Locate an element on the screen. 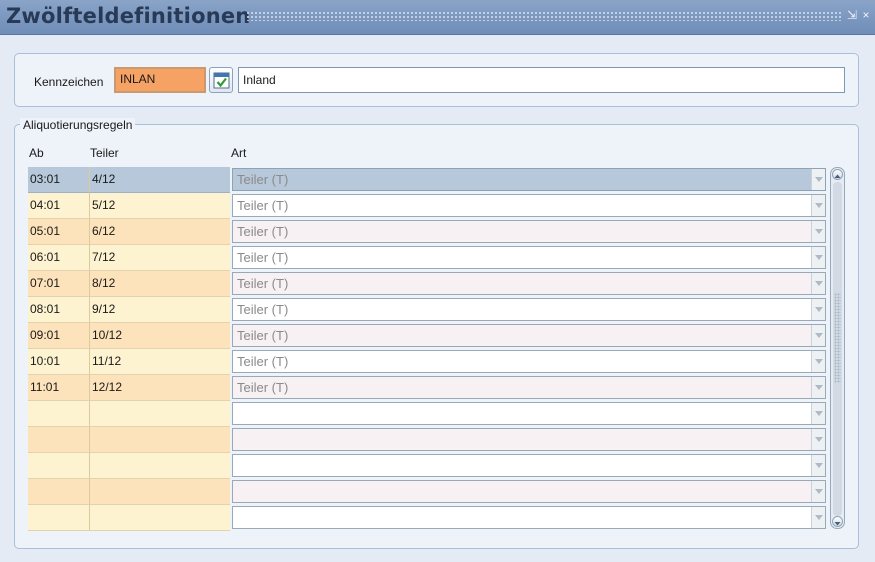 This screenshot has height=562, width=875. cell-teiler: 7/12 is located at coordinates (160, 258).